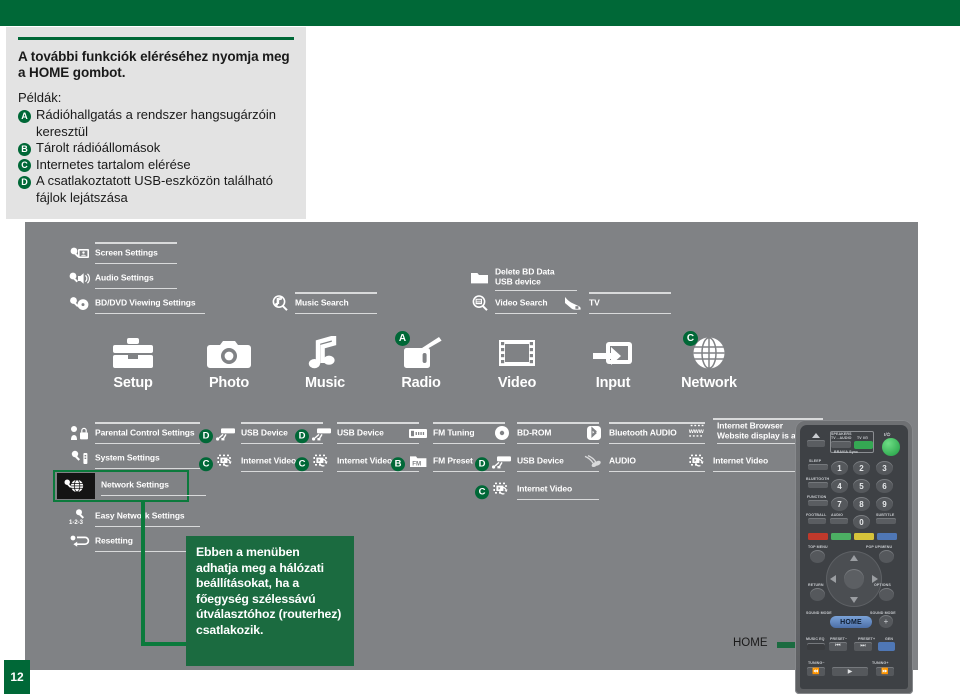  What do you see at coordinates (818, 485) in the screenshot?
I see `bluetooth-button` at bounding box center [818, 485].